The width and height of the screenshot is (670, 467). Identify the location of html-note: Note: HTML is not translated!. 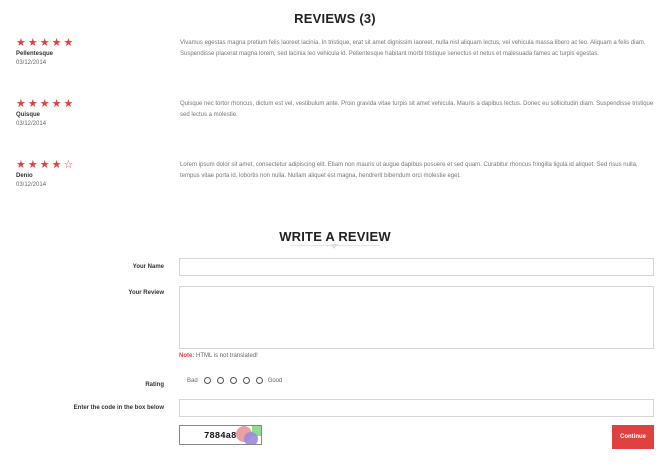
(218, 356).